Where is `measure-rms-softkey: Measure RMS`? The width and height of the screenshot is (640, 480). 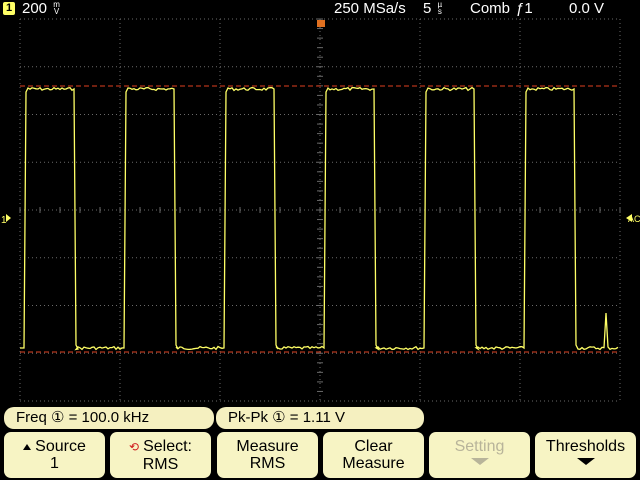
measure-rms-softkey: Measure RMS is located at coordinates (267, 455).